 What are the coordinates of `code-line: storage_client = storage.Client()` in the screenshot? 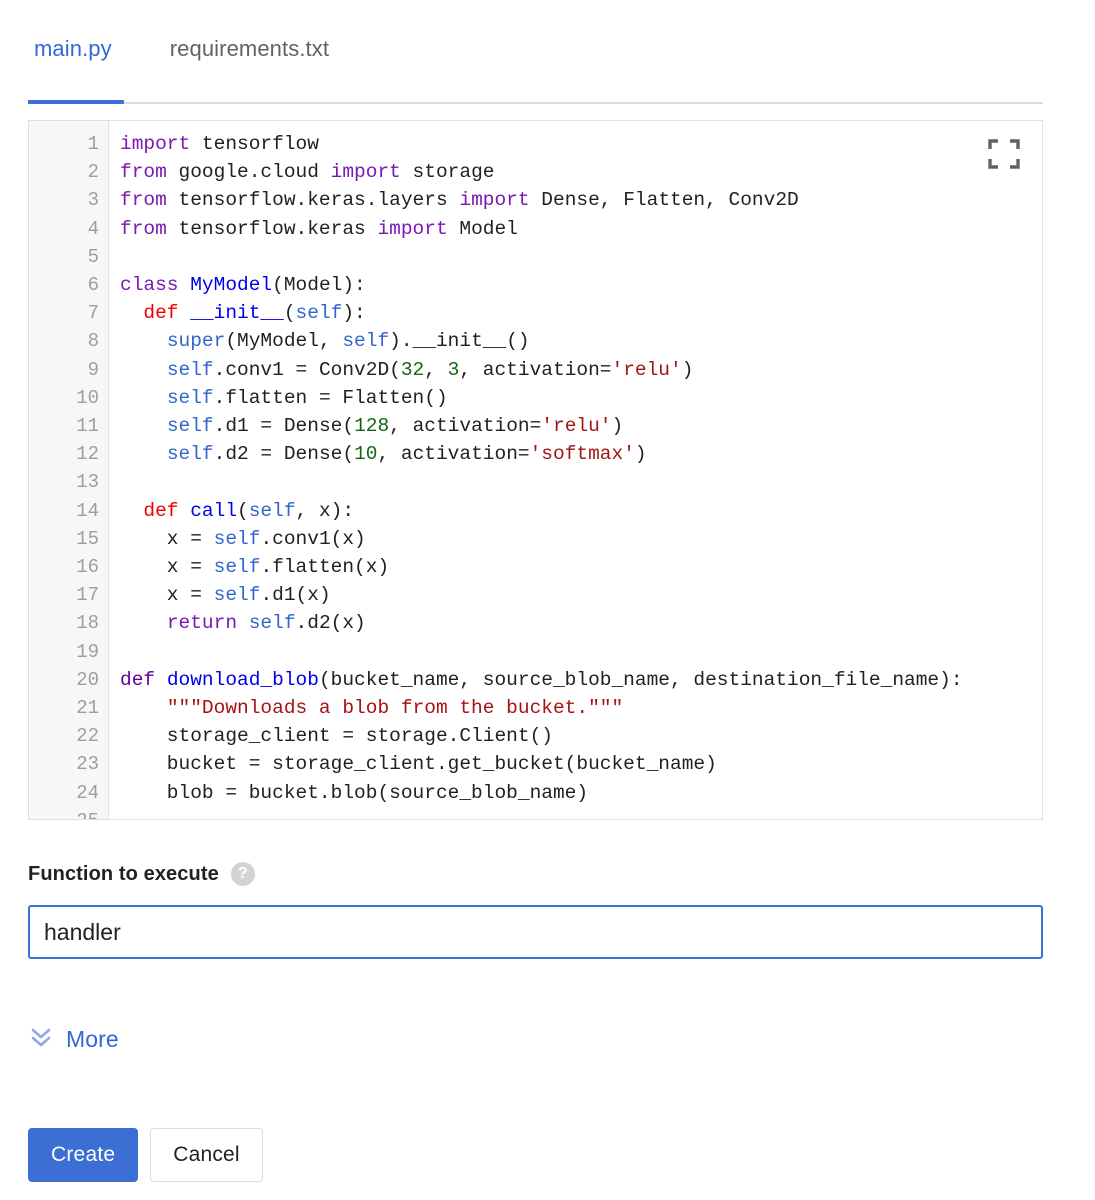 It's located at (336, 736).